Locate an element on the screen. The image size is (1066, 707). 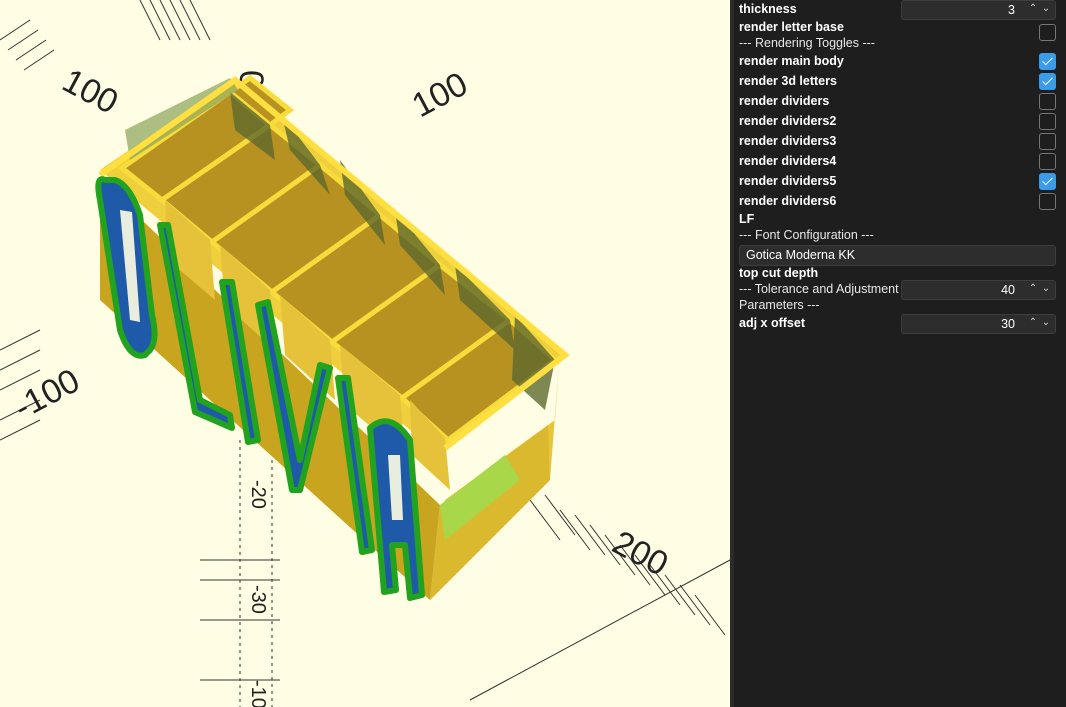
axis-label-y-neg: -100 is located at coordinates (47, 395).